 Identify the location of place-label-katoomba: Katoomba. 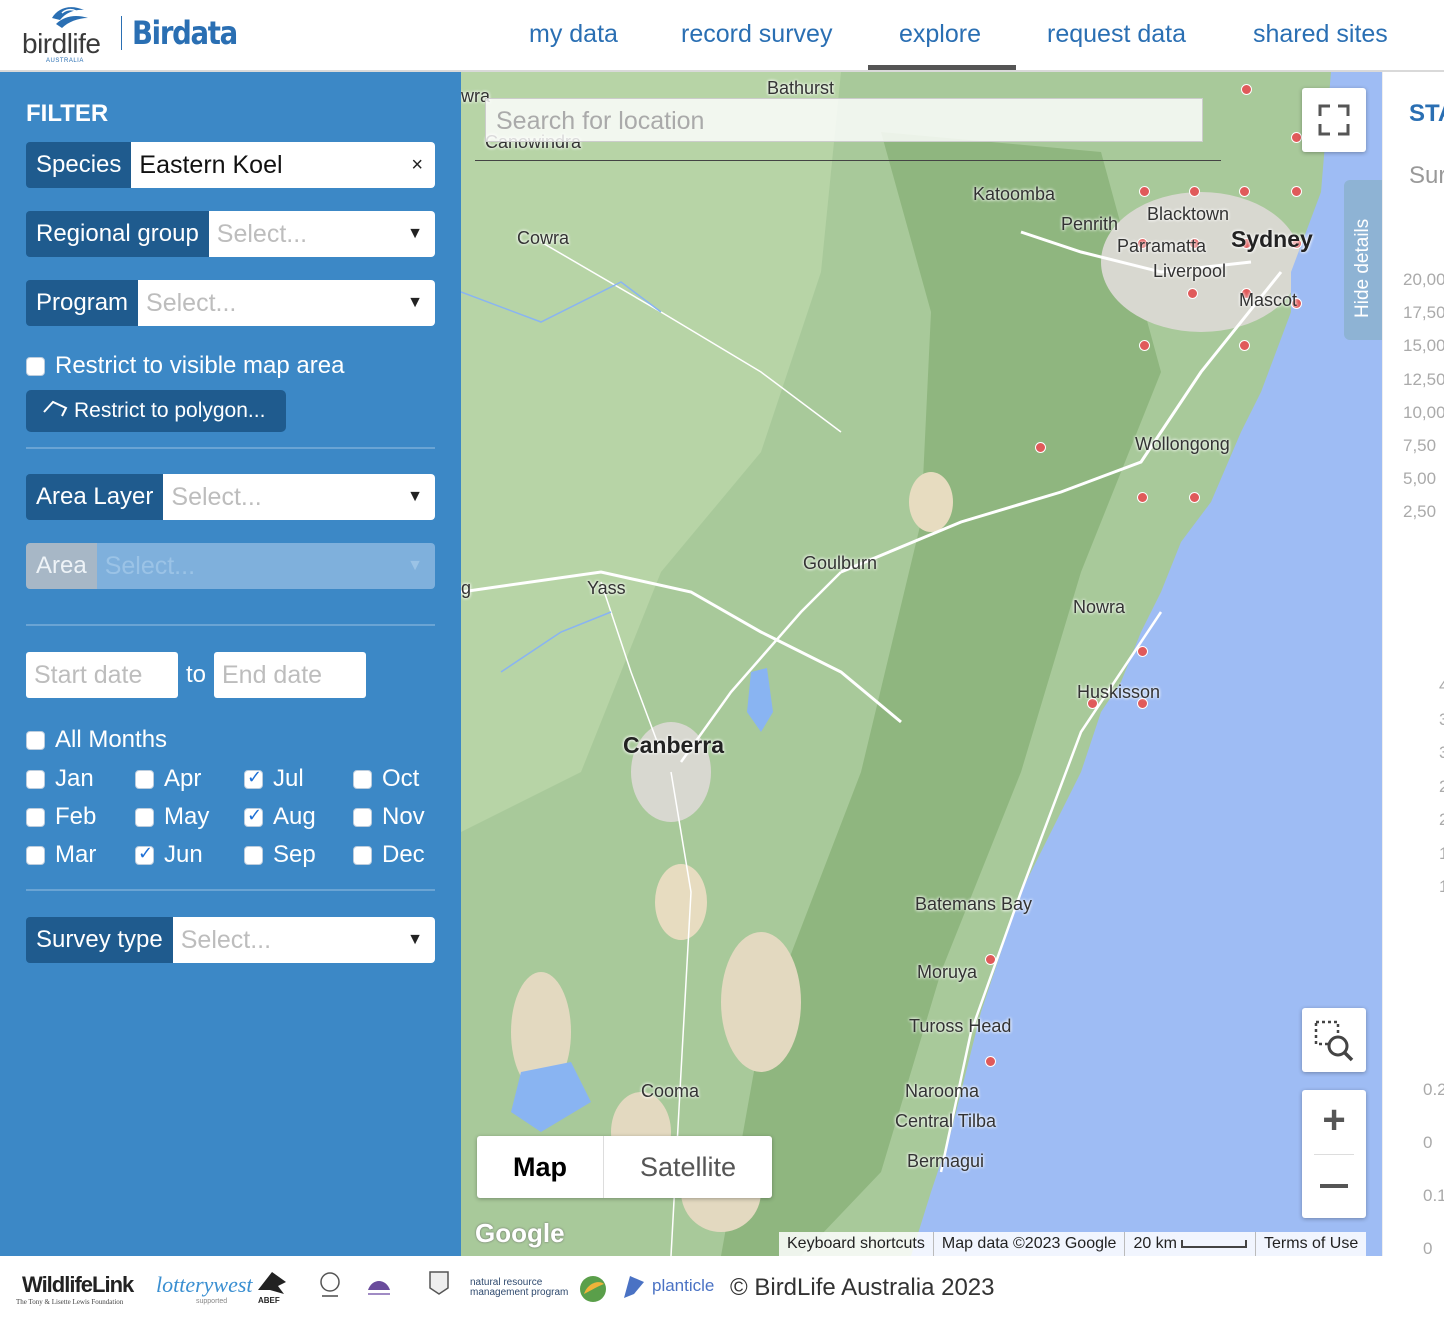
(1014, 194).